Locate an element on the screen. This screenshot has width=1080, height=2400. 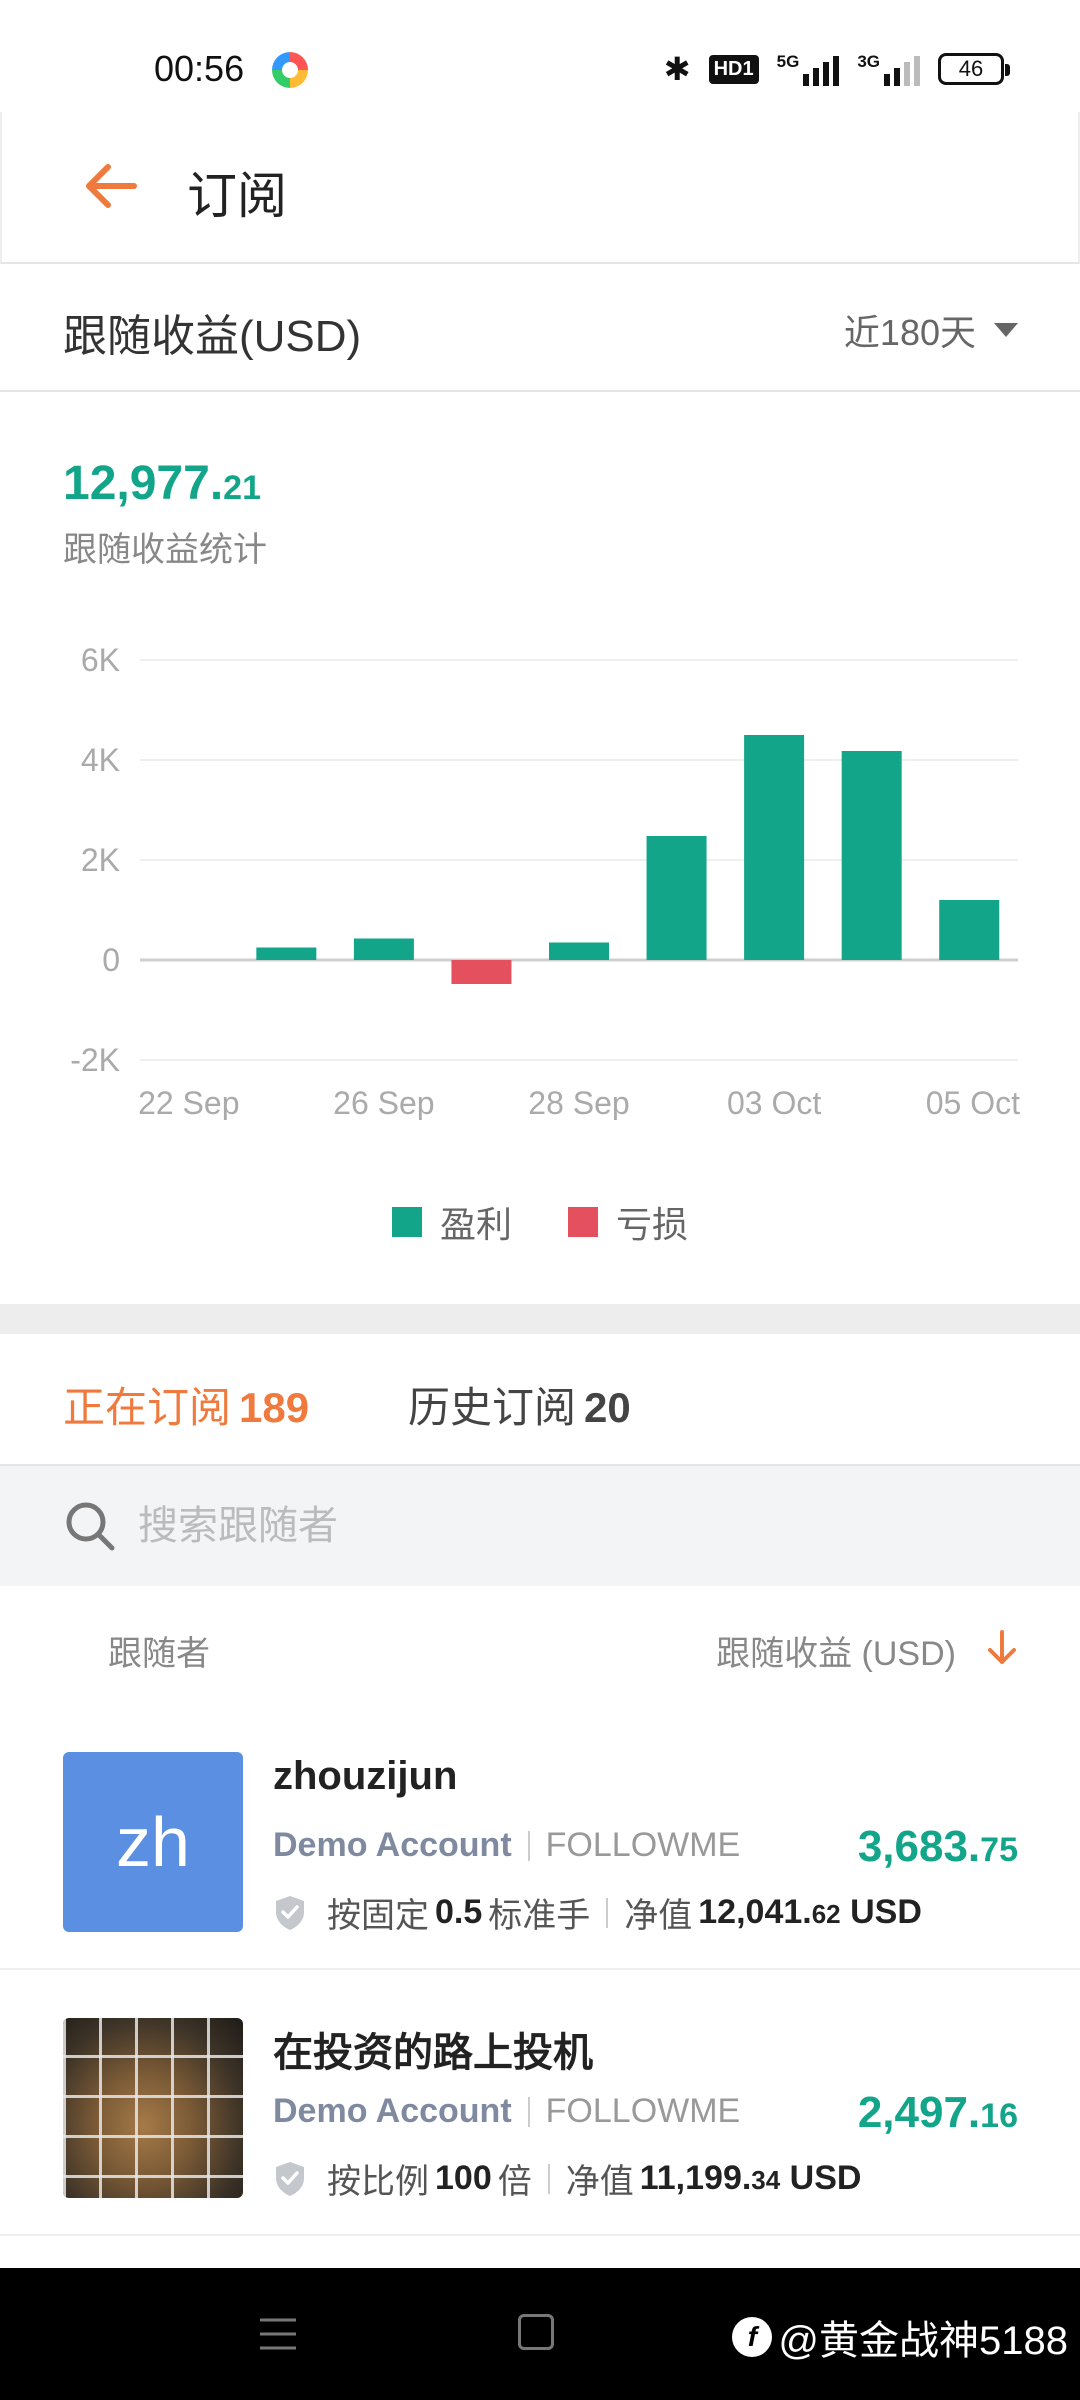
total-earnings-value: 12,977.21 is located at coordinates (162, 483).